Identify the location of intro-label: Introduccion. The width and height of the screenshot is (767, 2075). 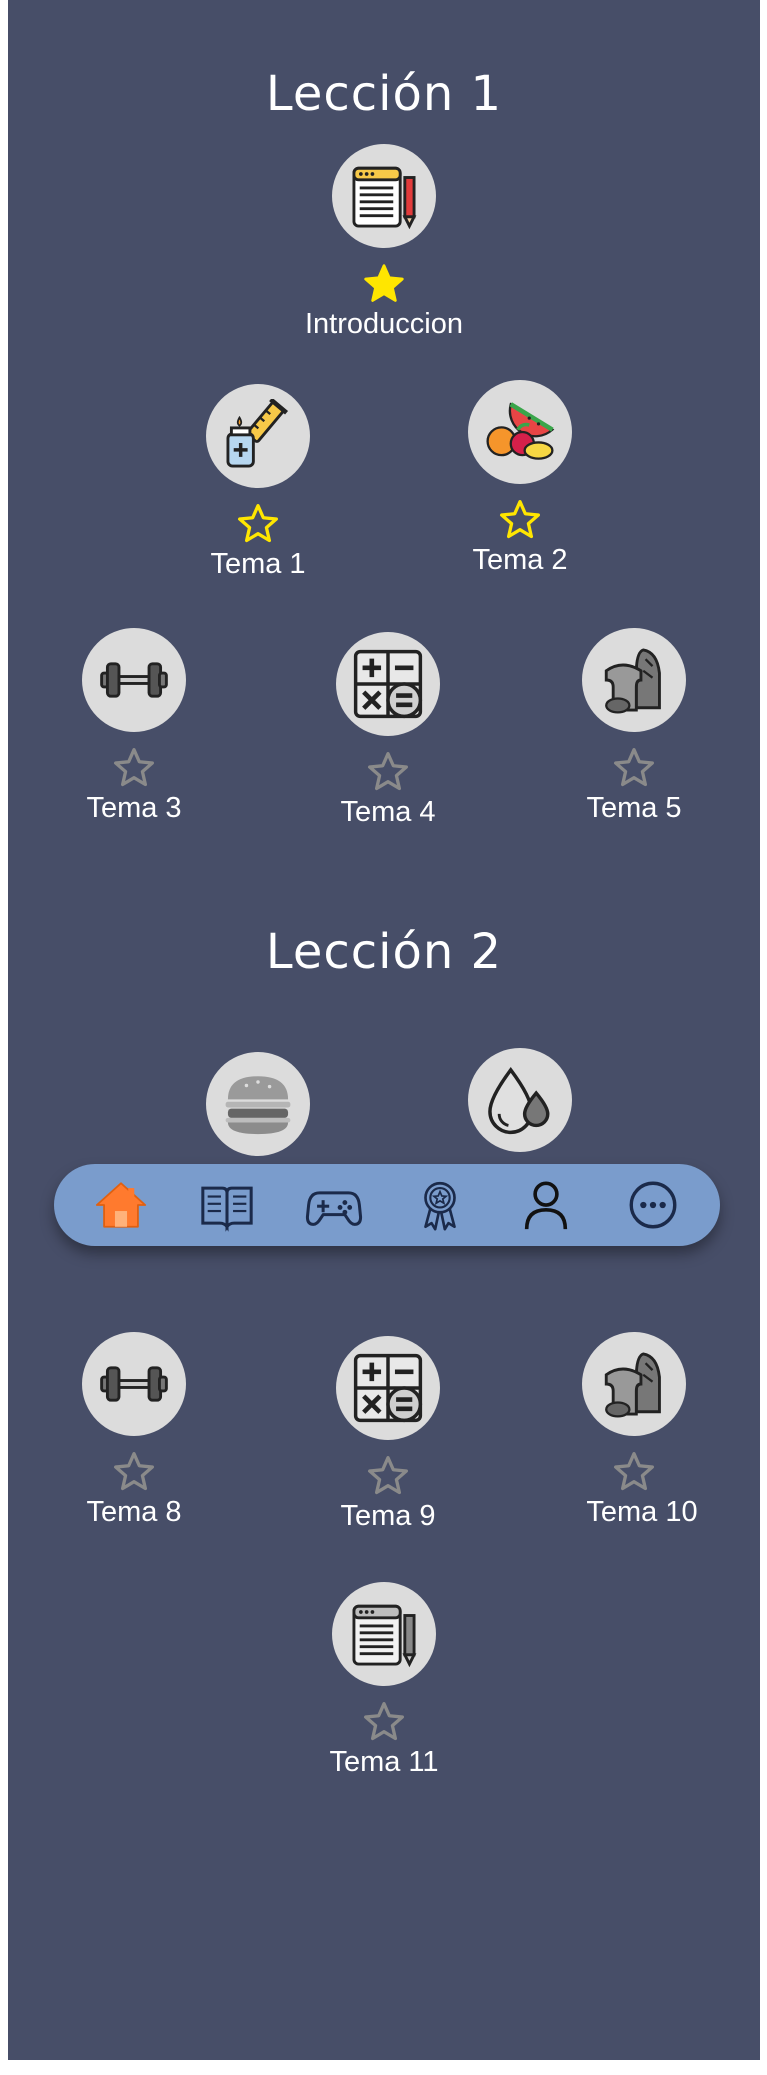
(384, 324).